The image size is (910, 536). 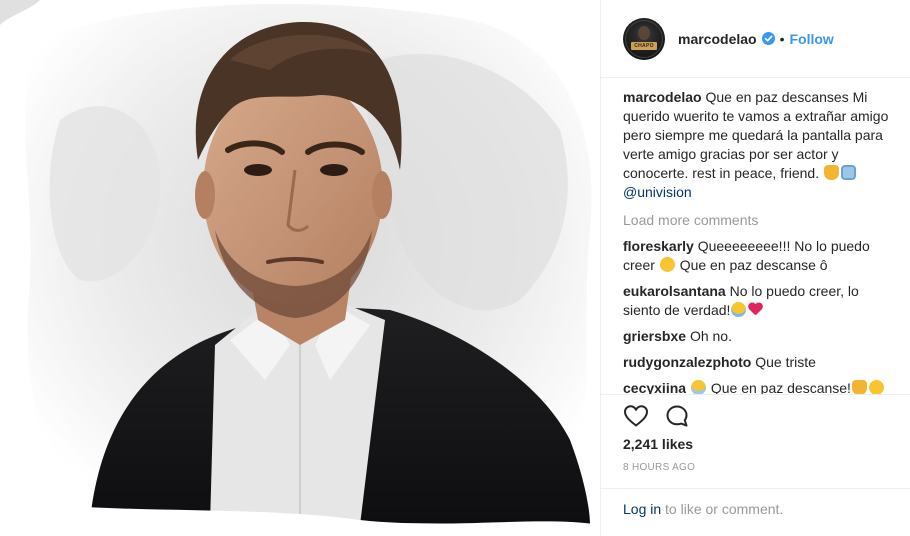 What do you see at coordinates (768, 38) in the screenshot?
I see `verified-badge-icon` at bounding box center [768, 38].